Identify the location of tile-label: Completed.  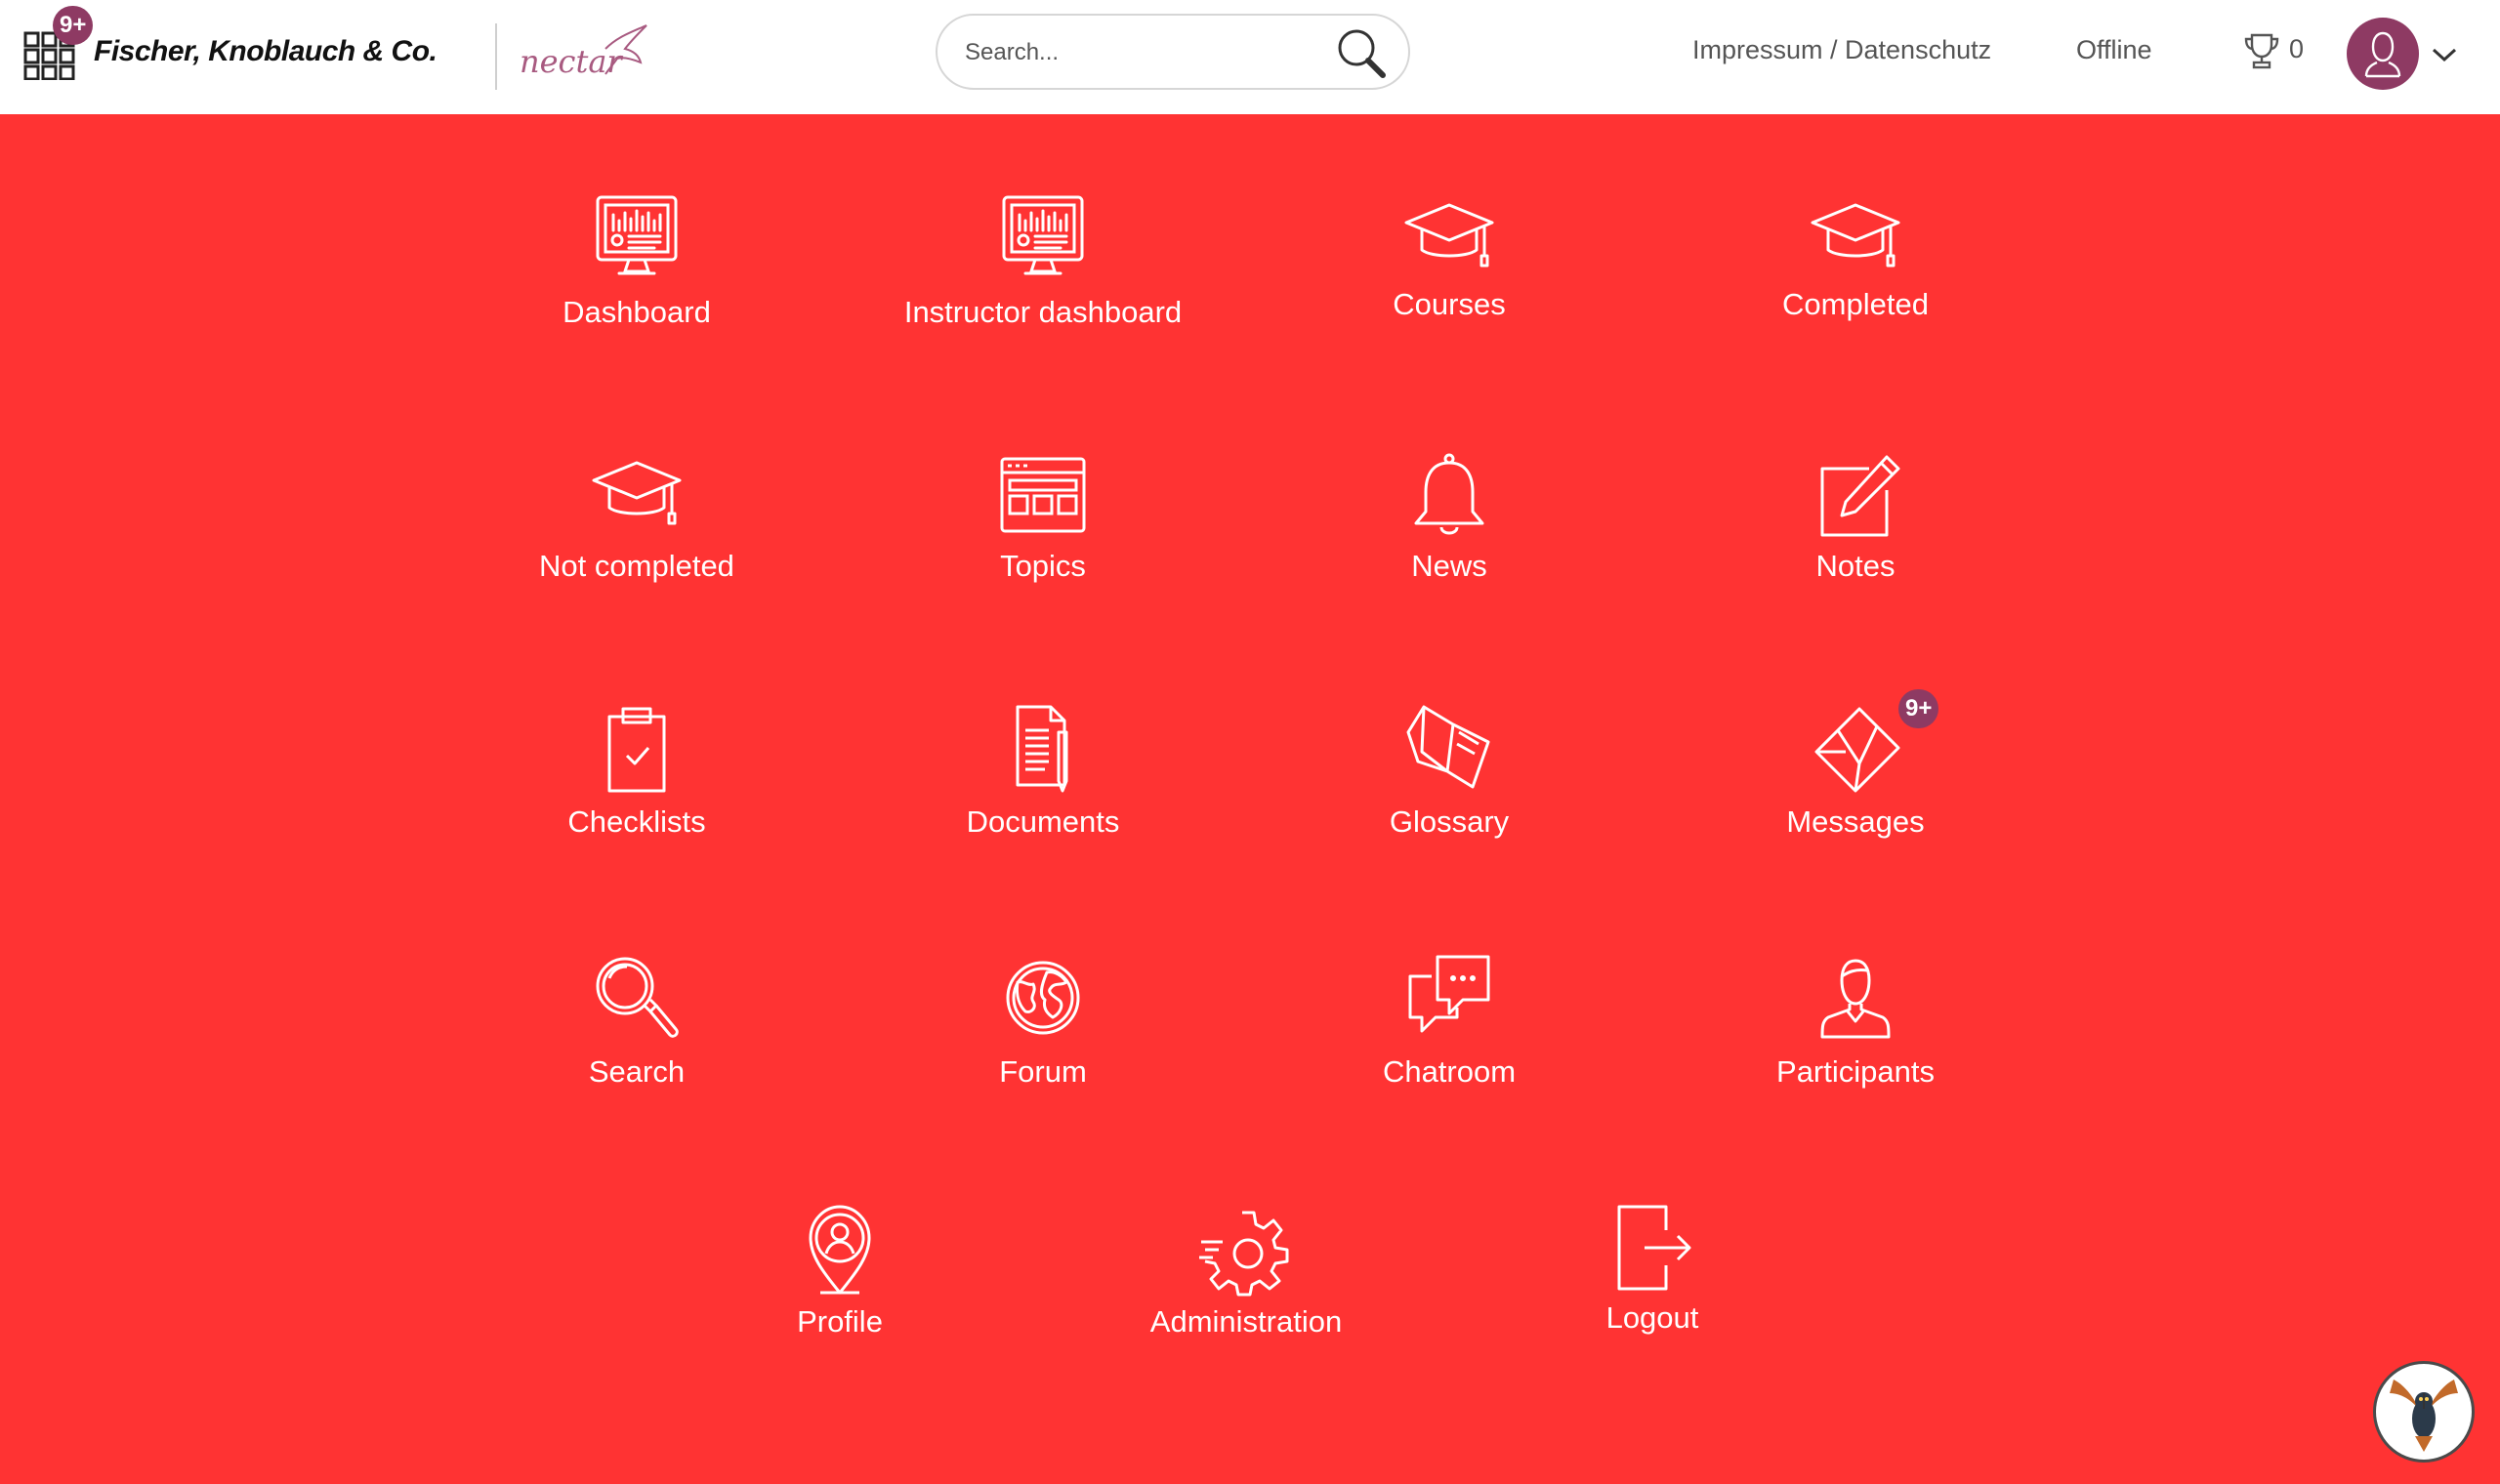
(1856, 304).